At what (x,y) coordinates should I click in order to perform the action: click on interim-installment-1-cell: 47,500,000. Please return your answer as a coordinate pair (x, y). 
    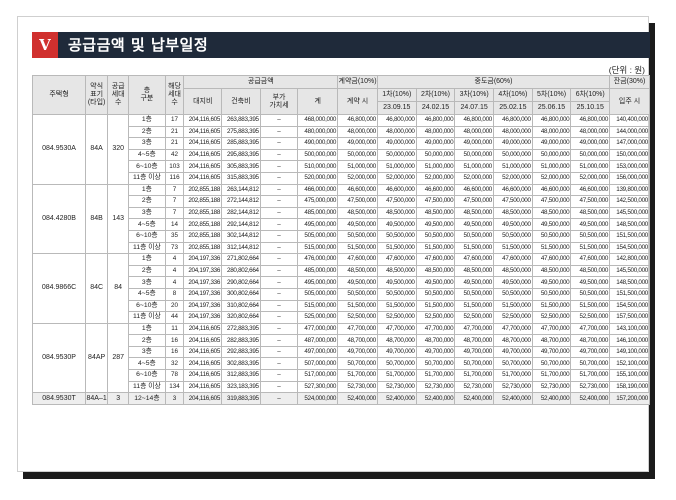
    Looking at the image, I should click on (396, 201).